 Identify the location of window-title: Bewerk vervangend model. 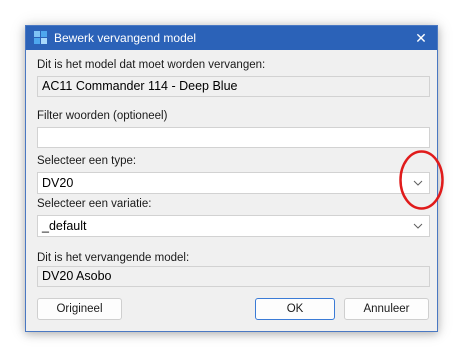
(125, 38).